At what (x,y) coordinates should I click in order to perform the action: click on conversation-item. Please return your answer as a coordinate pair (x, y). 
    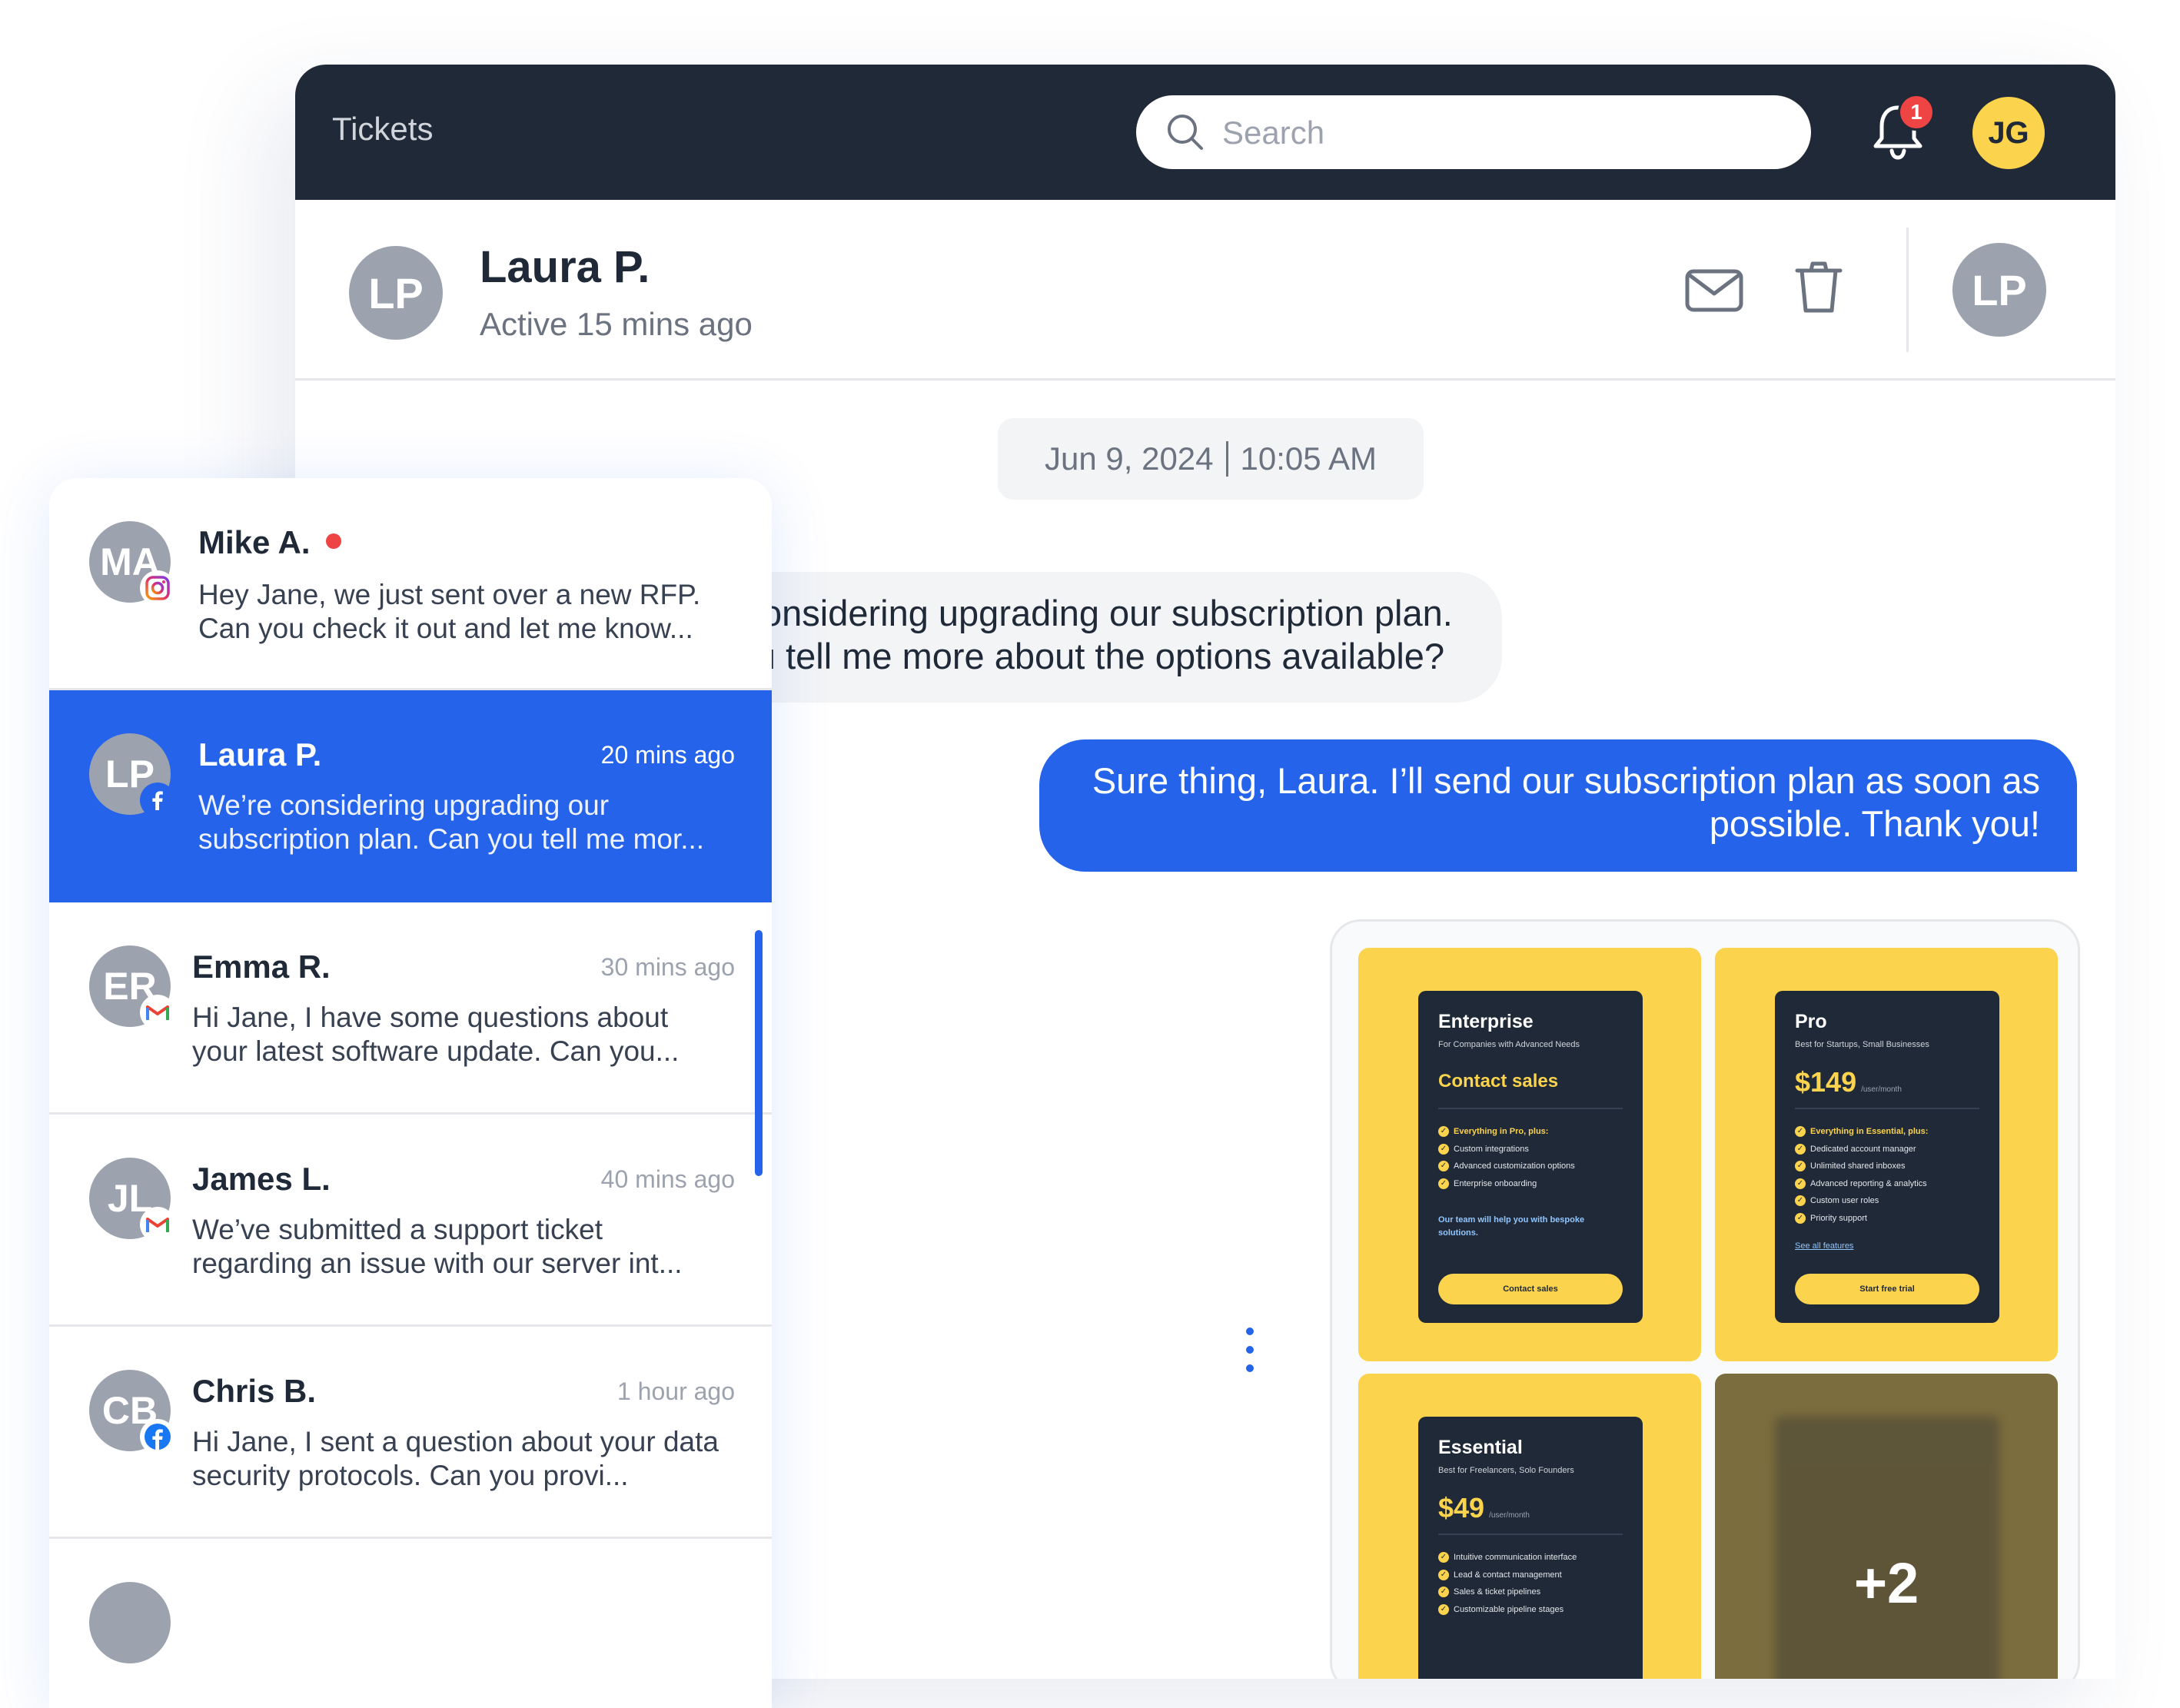
    Looking at the image, I should click on (410, 1624).